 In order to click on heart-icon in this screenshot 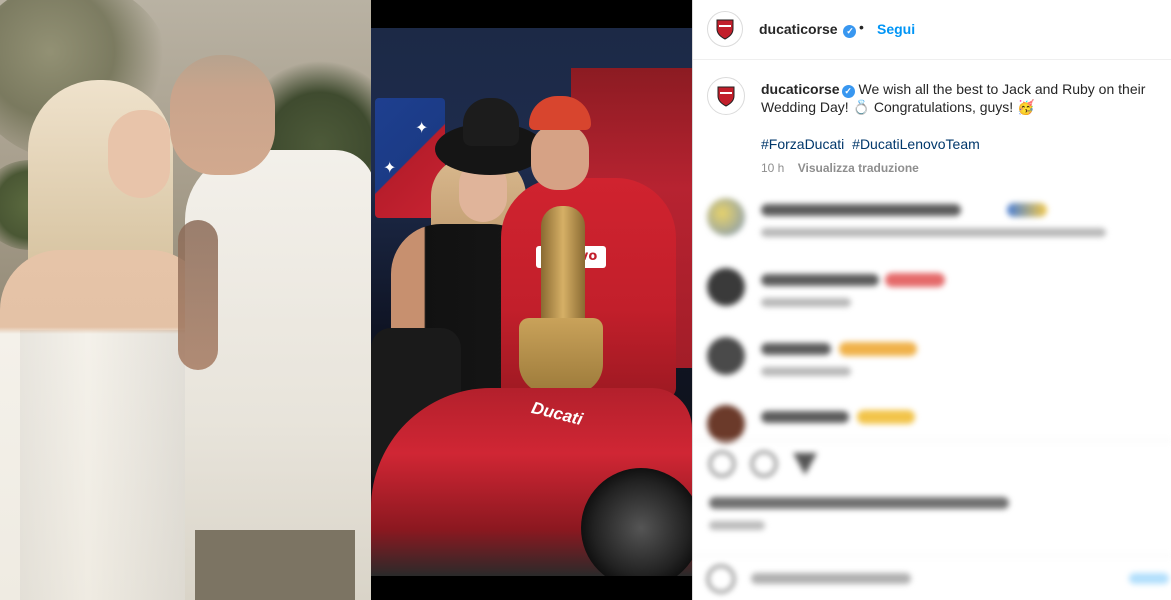, I will do `click(722, 464)`.